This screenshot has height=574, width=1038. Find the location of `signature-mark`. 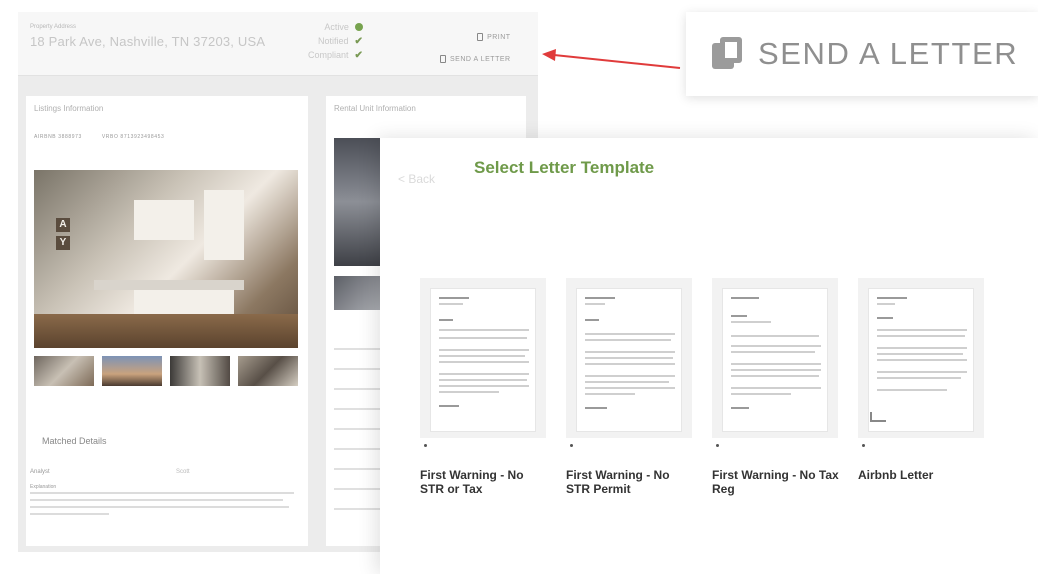

signature-mark is located at coordinates (878, 417).